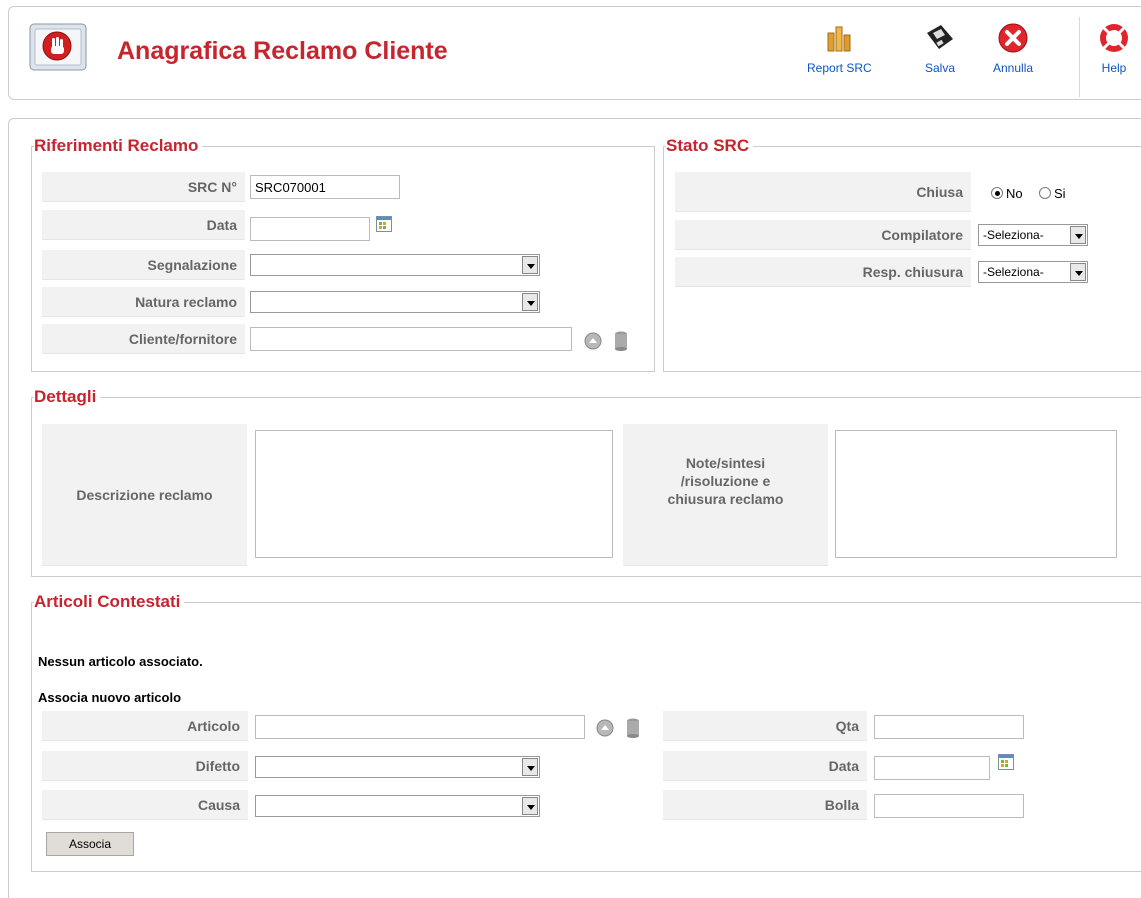 Image resolution: width=1141 pixels, height=898 pixels. I want to click on data-input, so click(310, 229).